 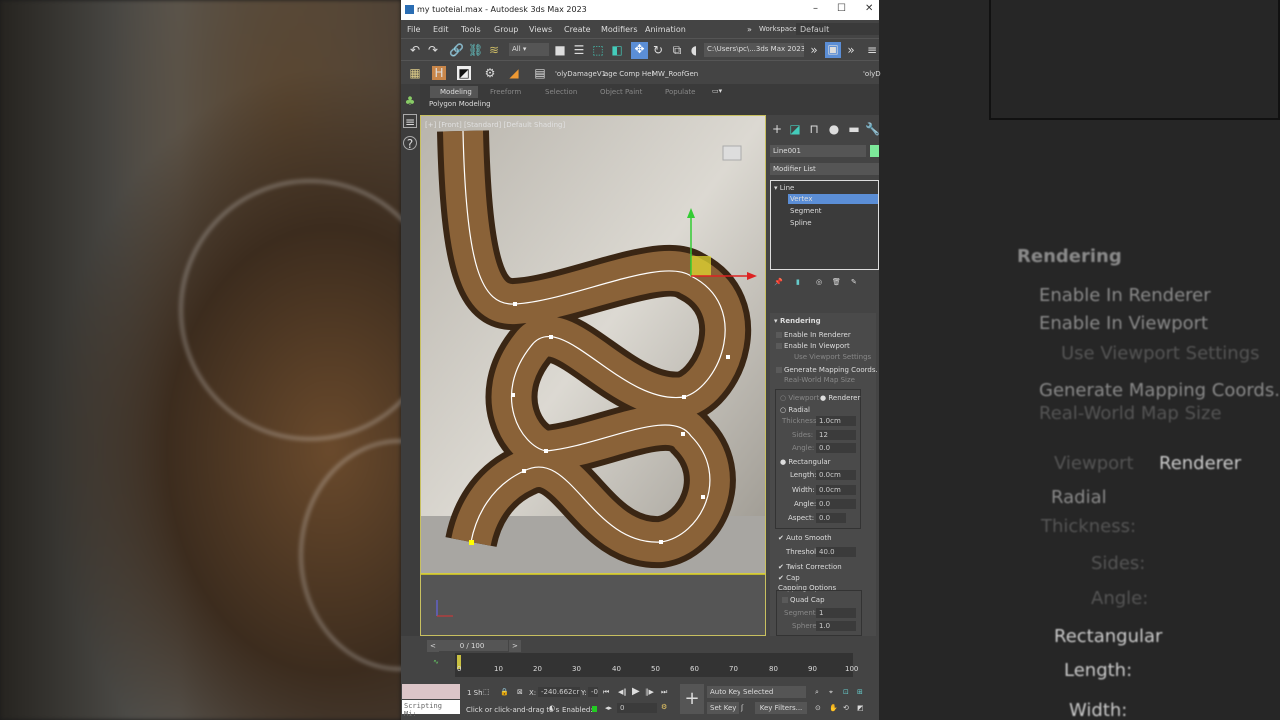 I want to click on tab-selection: Selection, so click(x=561, y=92).